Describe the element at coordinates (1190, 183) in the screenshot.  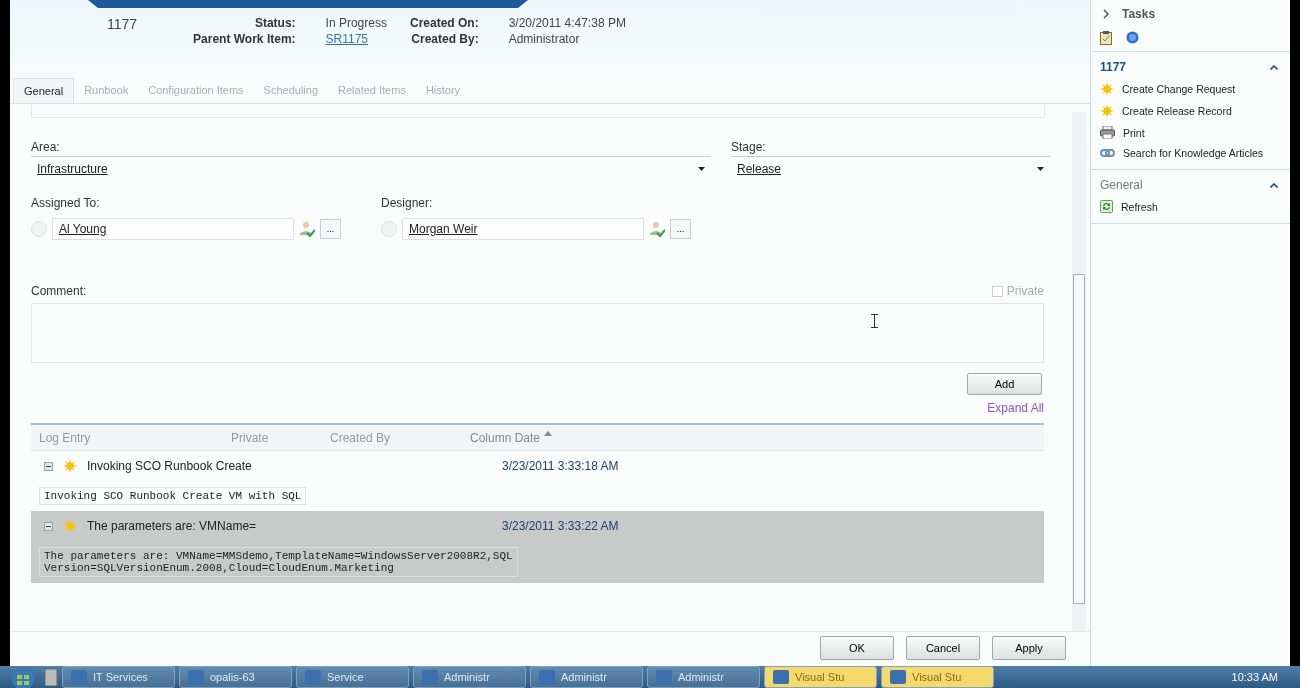
I see `section-header: General` at that location.